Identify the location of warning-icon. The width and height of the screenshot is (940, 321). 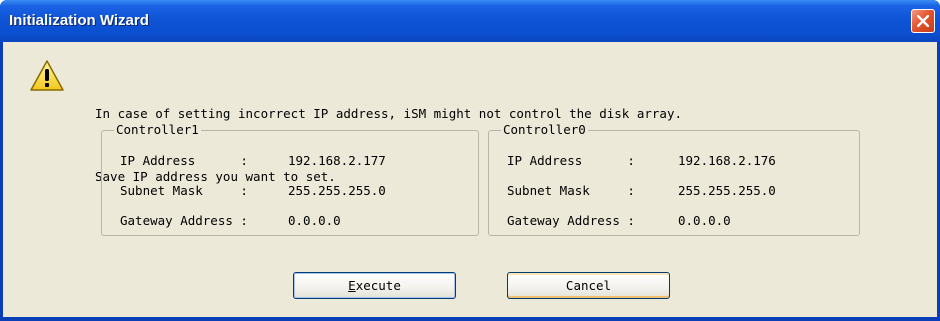
(47, 75).